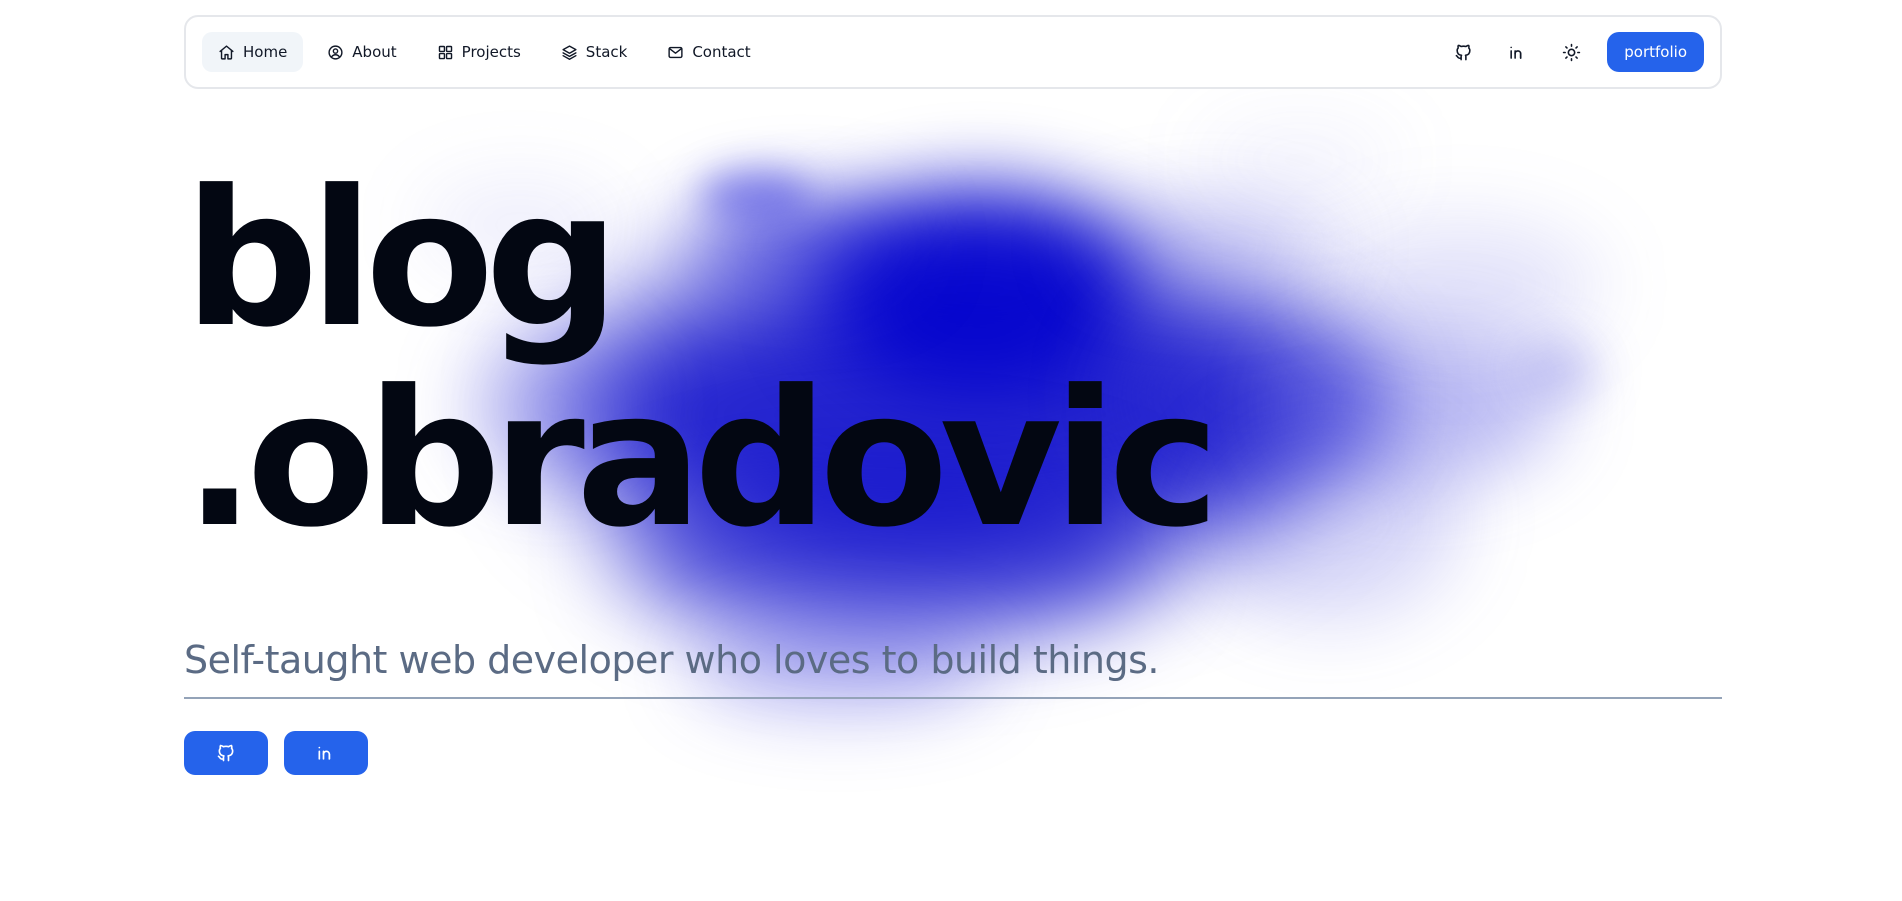  I want to click on github-button, so click(226, 753).